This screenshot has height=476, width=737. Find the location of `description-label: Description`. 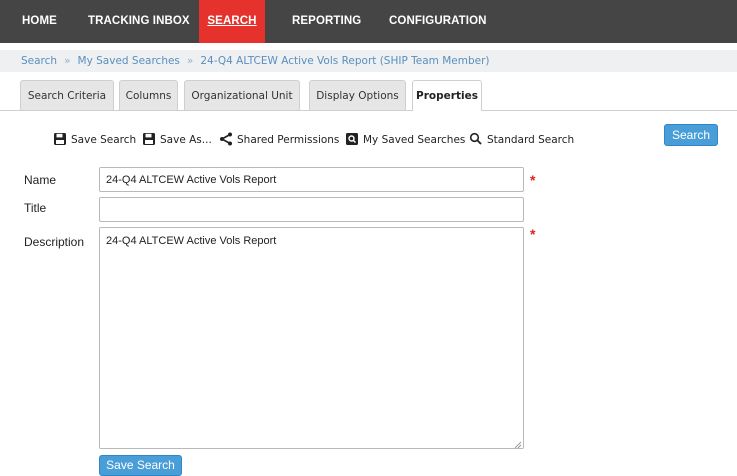

description-label: Description is located at coordinates (54, 242).